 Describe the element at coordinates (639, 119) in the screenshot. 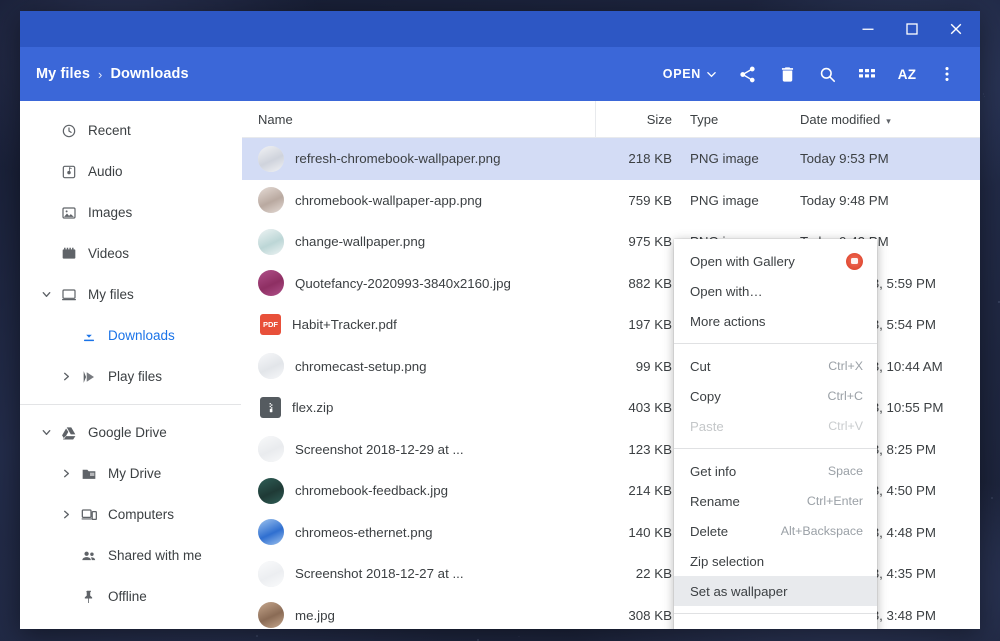

I see `column-header-size: Size` at that location.